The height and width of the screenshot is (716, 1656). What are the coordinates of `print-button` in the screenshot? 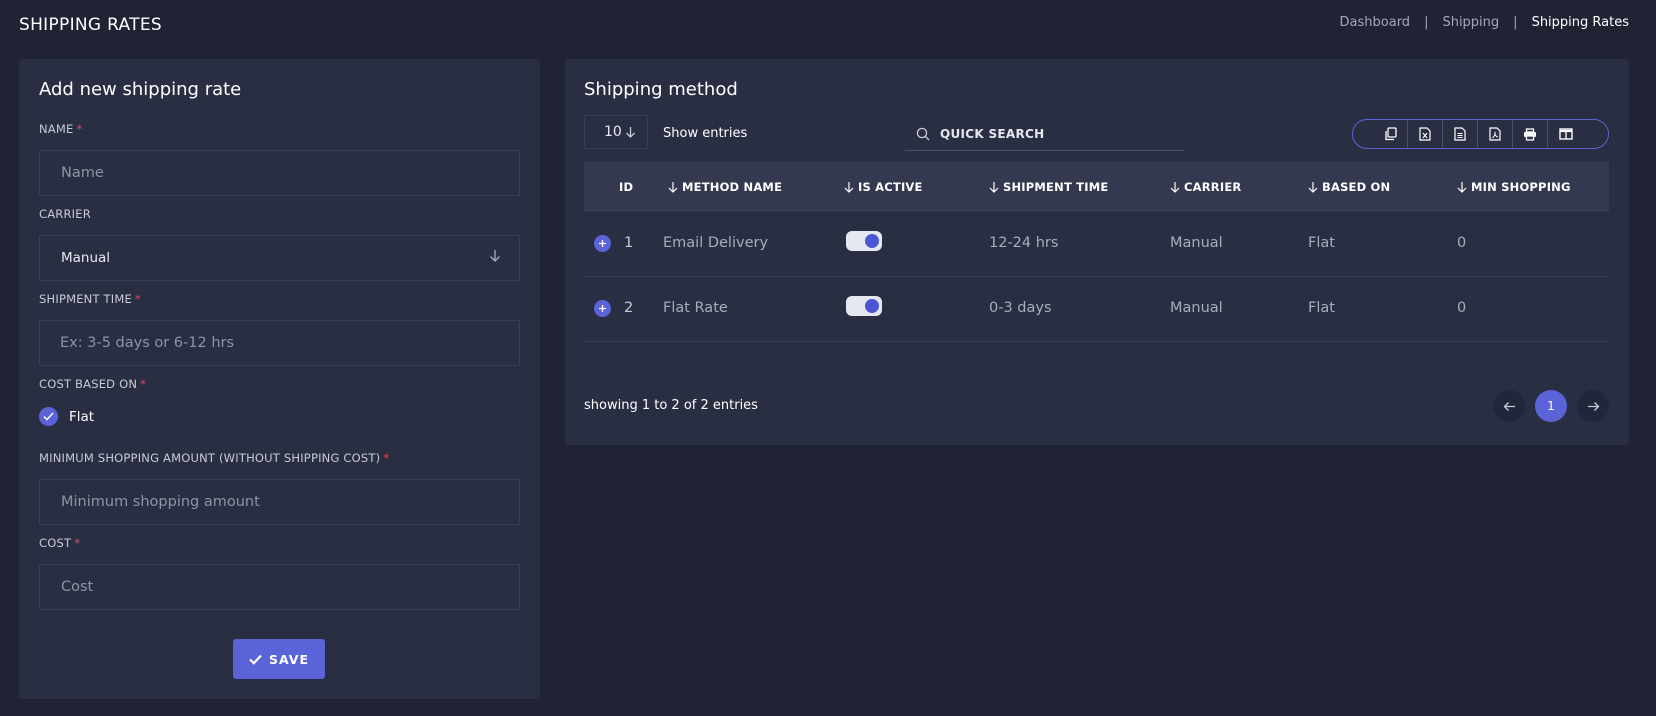 It's located at (1530, 134).